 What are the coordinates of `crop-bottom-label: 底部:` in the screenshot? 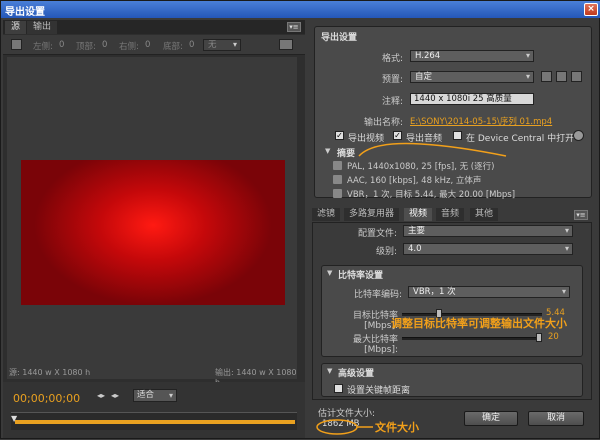 It's located at (173, 47).